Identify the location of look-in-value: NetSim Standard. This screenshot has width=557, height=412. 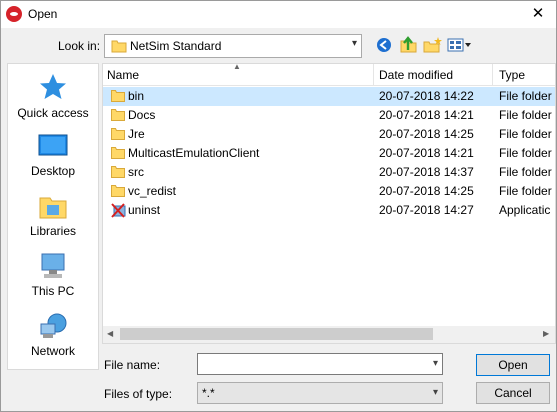
(176, 46).